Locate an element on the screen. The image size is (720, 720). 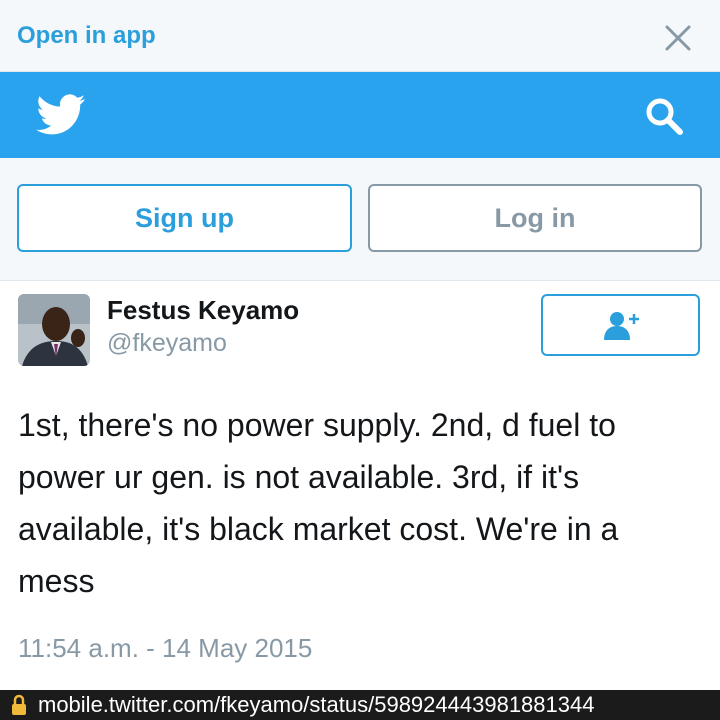
avatar is located at coordinates (54, 330).